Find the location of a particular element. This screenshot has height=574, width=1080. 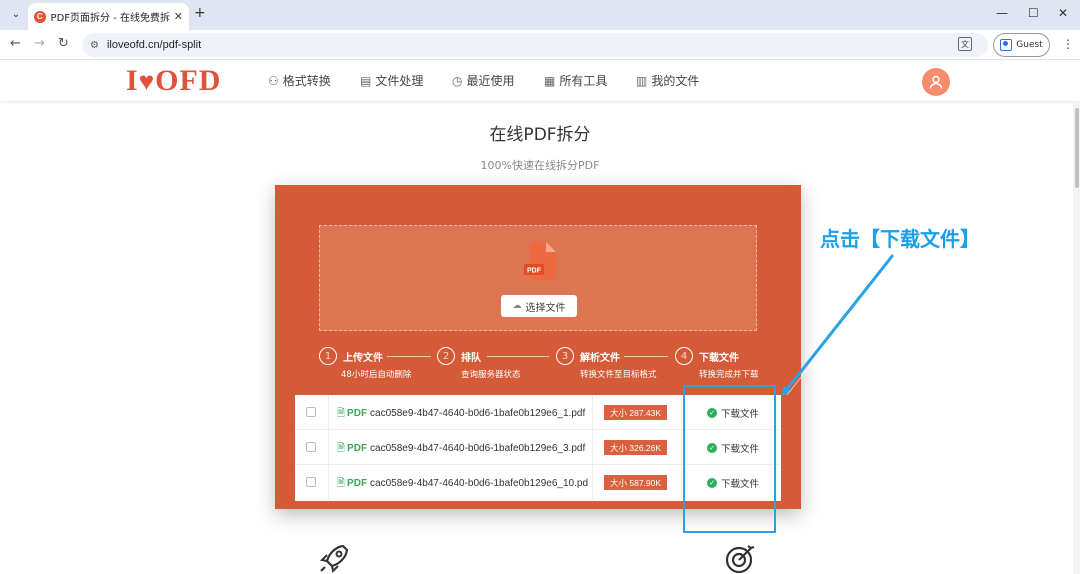

browser-tab-bar: ⌄ C PDF页面拆分 - 在线免费拆分PDF ✕ + — ☐ ✕ is located at coordinates (540, 15).